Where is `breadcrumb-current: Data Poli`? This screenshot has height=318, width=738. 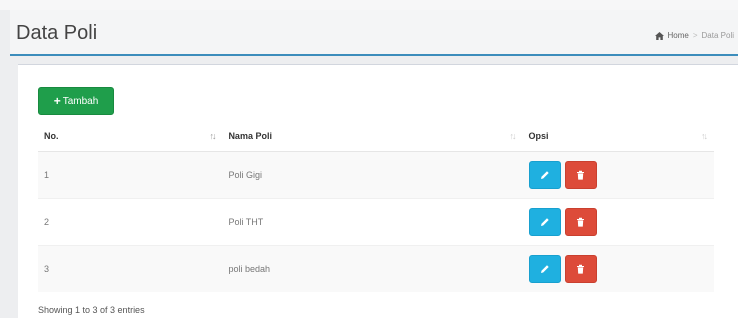
breadcrumb-current: Data Poli is located at coordinates (717, 35).